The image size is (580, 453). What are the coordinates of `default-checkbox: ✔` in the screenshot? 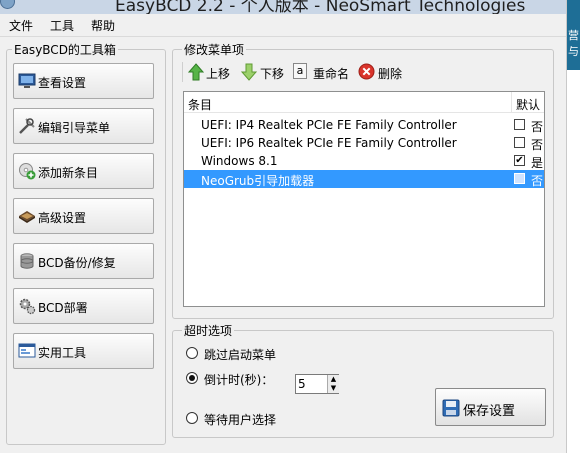 It's located at (519, 160).